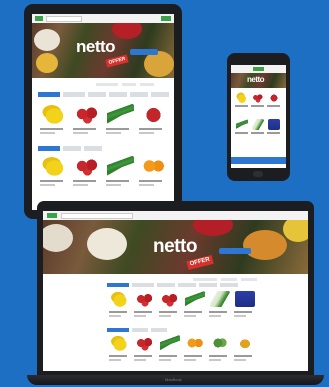 The image size is (329, 387). I want to click on tablet-hero-button, so click(144, 52).